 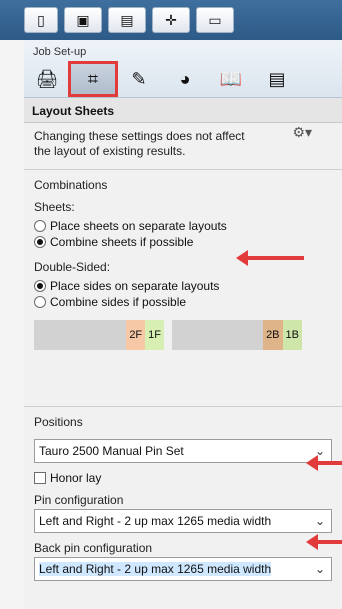 What do you see at coordinates (83, 20) in the screenshot?
I see `image-icon: ▣` at bounding box center [83, 20].